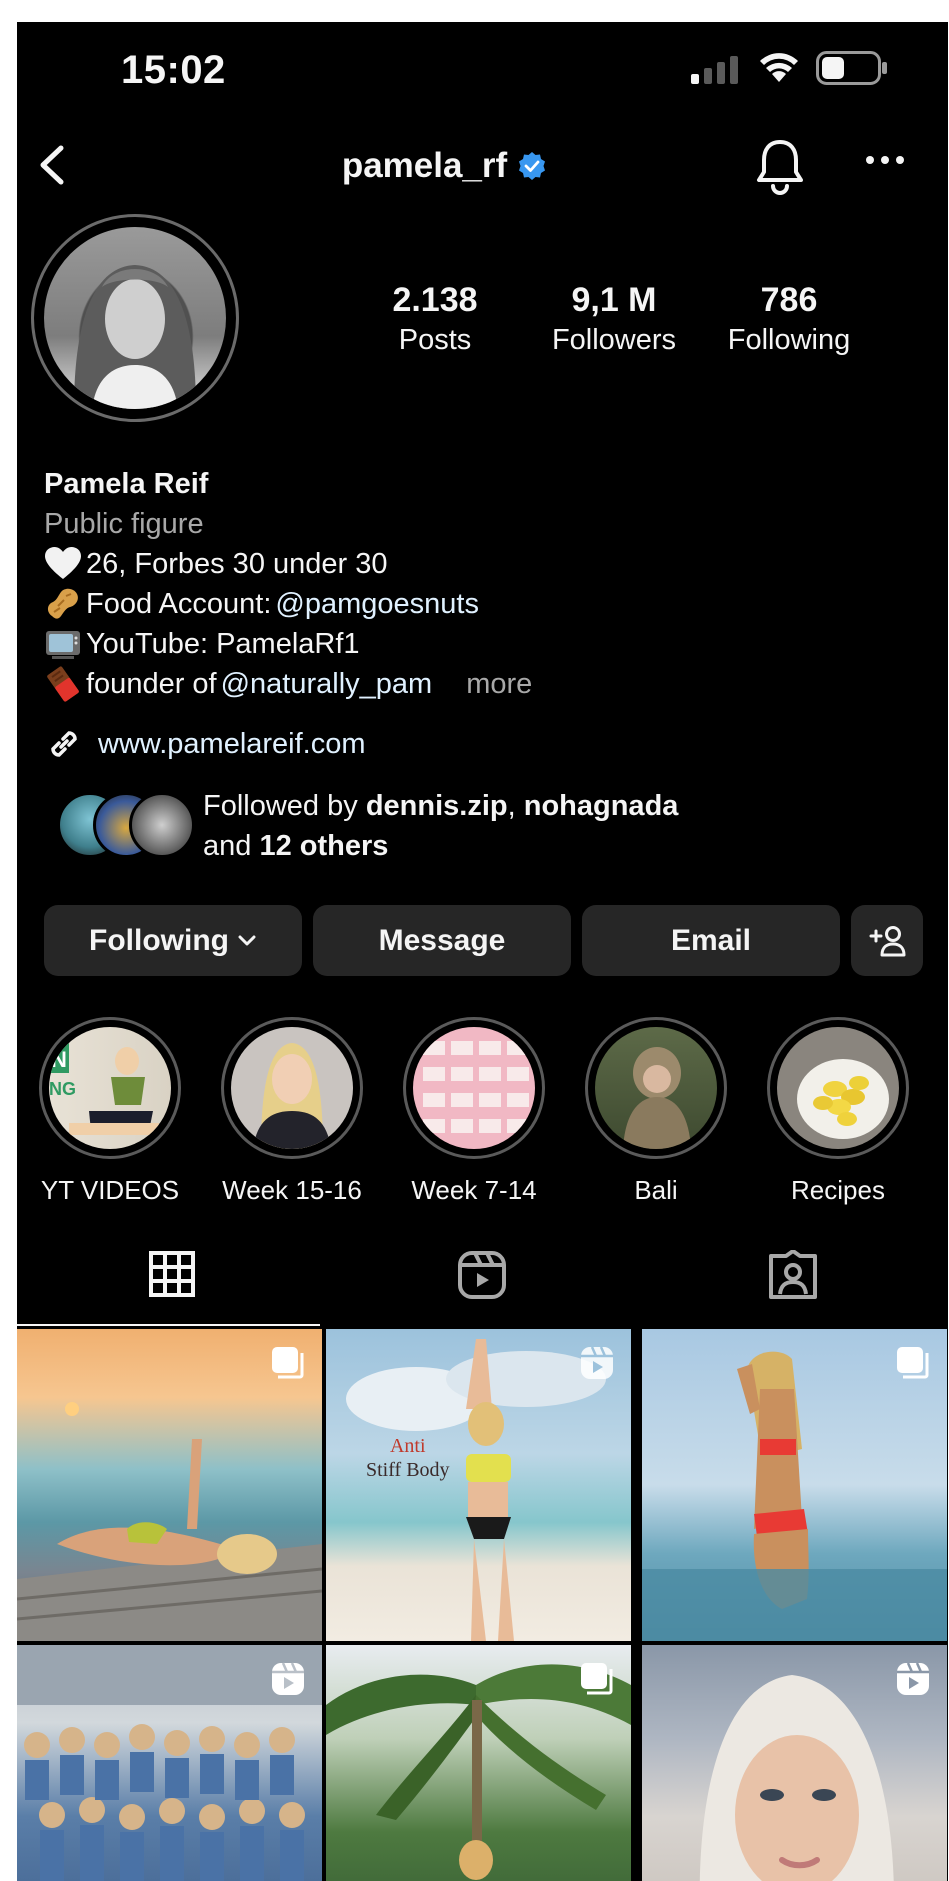 This screenshot has height=1881, width=949. Describe the element at coordinates (292, 1190) in the screenshot. I see `highlight-label: Week 15-16` at that location.